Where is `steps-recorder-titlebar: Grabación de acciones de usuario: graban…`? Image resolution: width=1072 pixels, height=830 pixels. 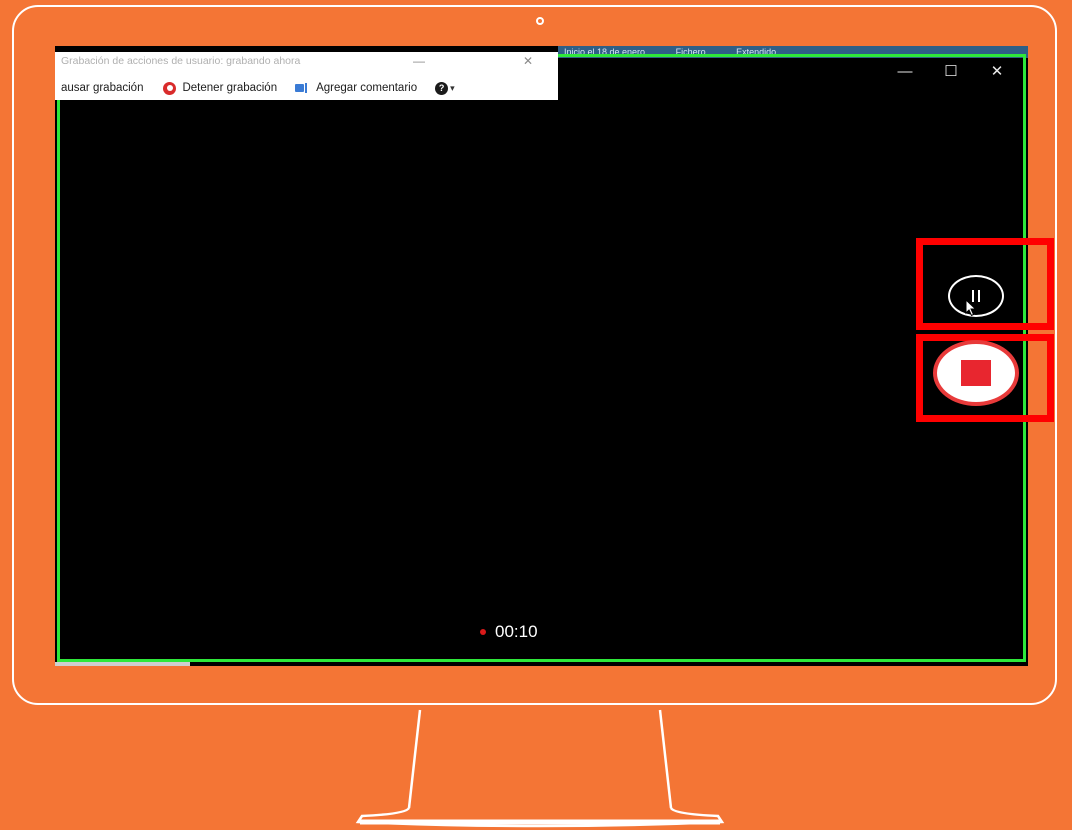 steps-recorder-titlebar: Grabación de acciones de usuario: graban… is located at coordinates (306, 63).